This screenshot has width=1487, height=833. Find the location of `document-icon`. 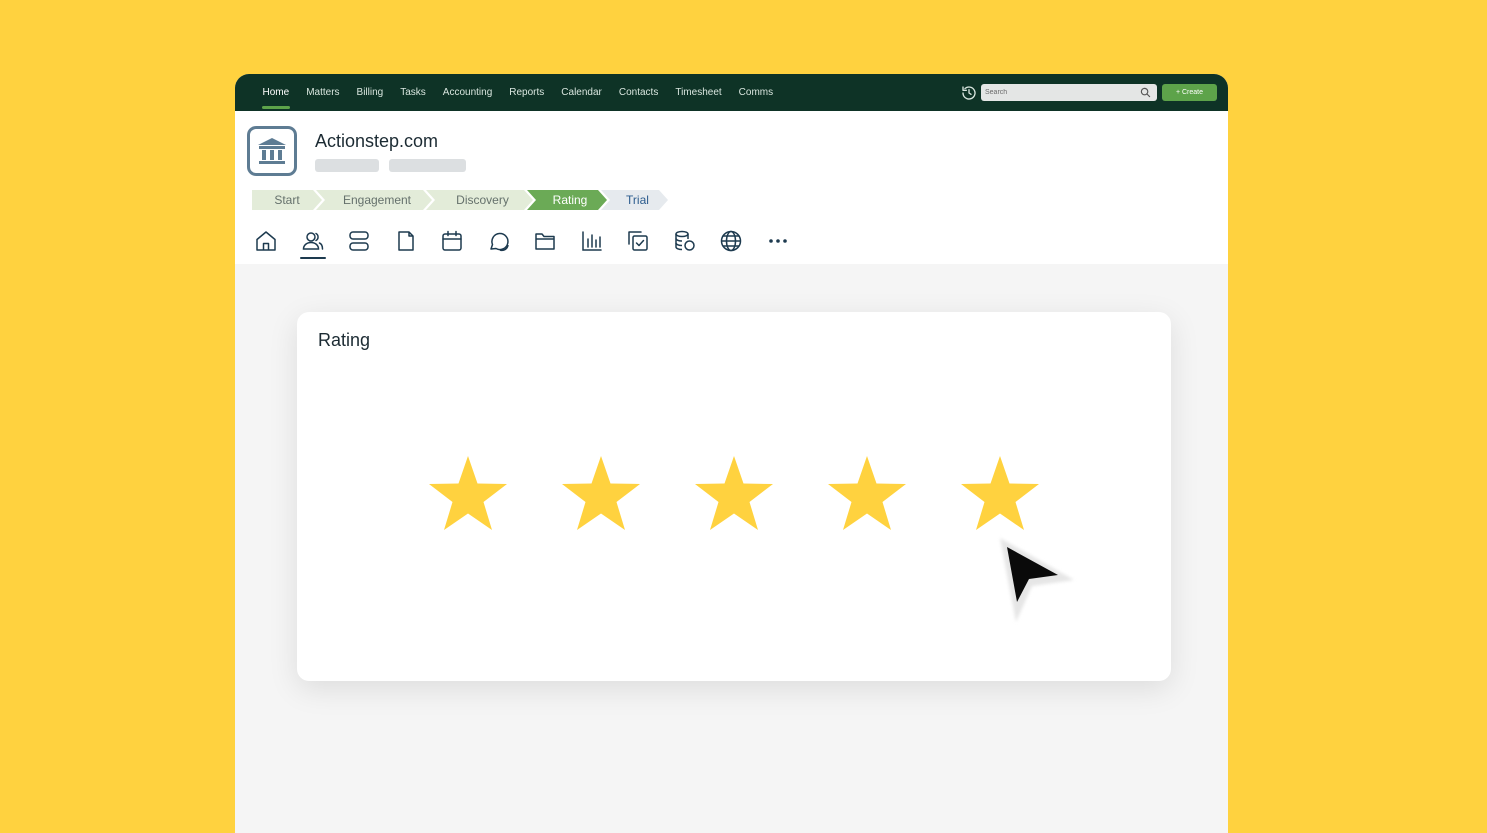

document-icon is located at coordinates (406, 241).